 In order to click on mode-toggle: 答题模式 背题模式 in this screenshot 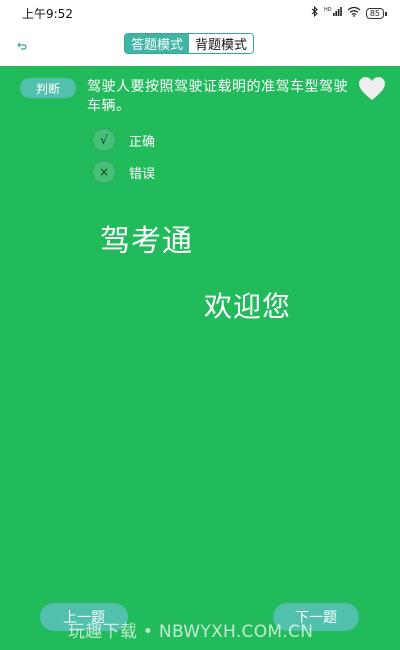, I will do `click(189, 43)`.